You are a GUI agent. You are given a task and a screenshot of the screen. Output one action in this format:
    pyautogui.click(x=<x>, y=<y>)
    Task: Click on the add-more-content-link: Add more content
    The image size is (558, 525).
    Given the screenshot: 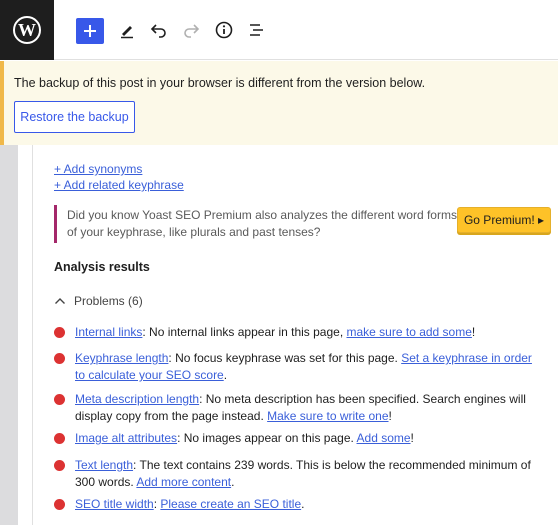 What is the action you would take?
    pyautogui.click(x=183, y=482)
    